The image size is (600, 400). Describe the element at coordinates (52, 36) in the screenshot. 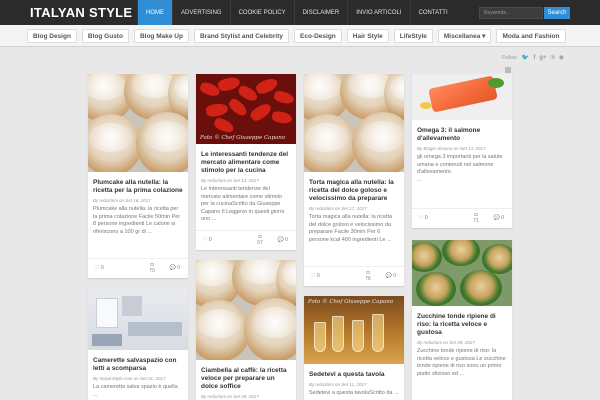

I see `category-blog-design: Blog Design` at that location.